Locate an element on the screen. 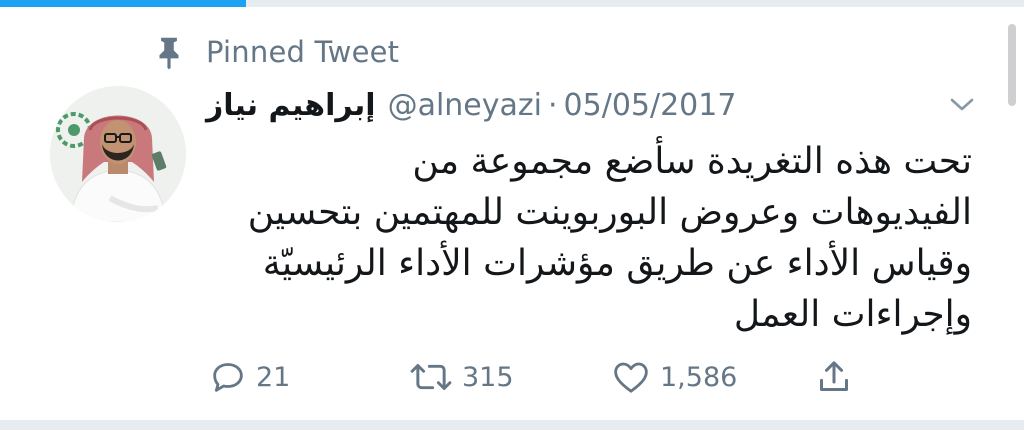 The image size is (1024, 430). tweet-actions: 21 315 1,586 is located at coordinates (512, 377).